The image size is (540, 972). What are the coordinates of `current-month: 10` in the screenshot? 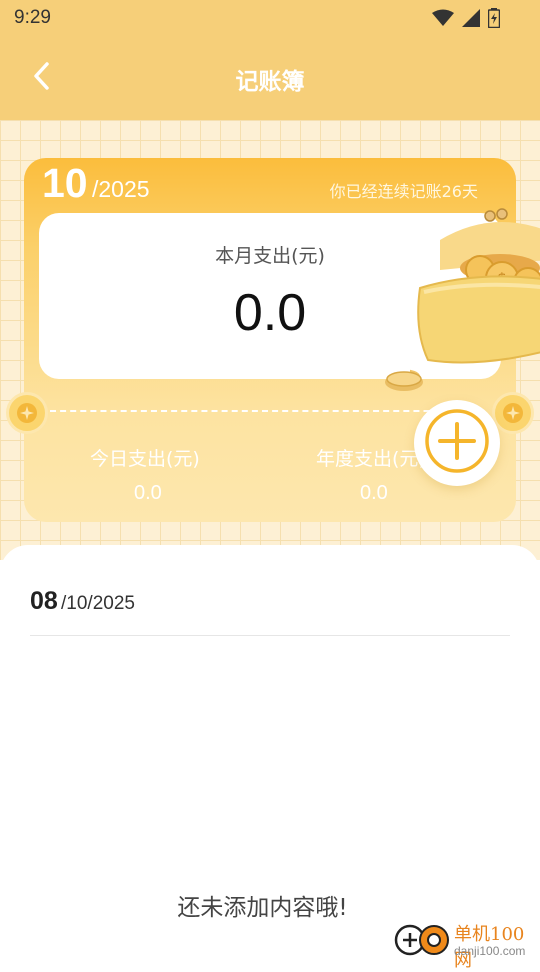 It's located at (65, 183).